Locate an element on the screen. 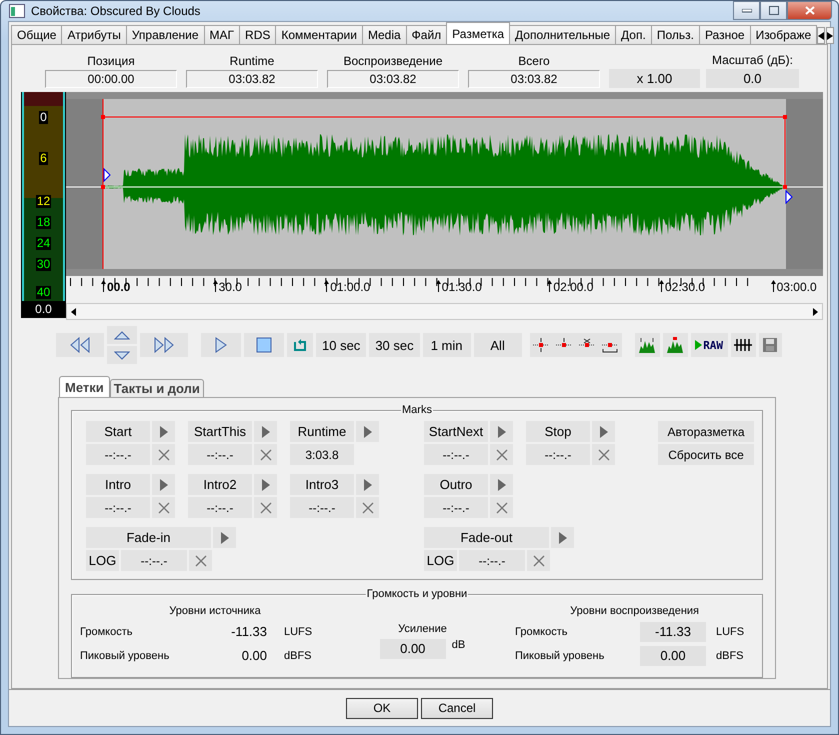  mark-button: Intro is located at coordinates (118, 484).